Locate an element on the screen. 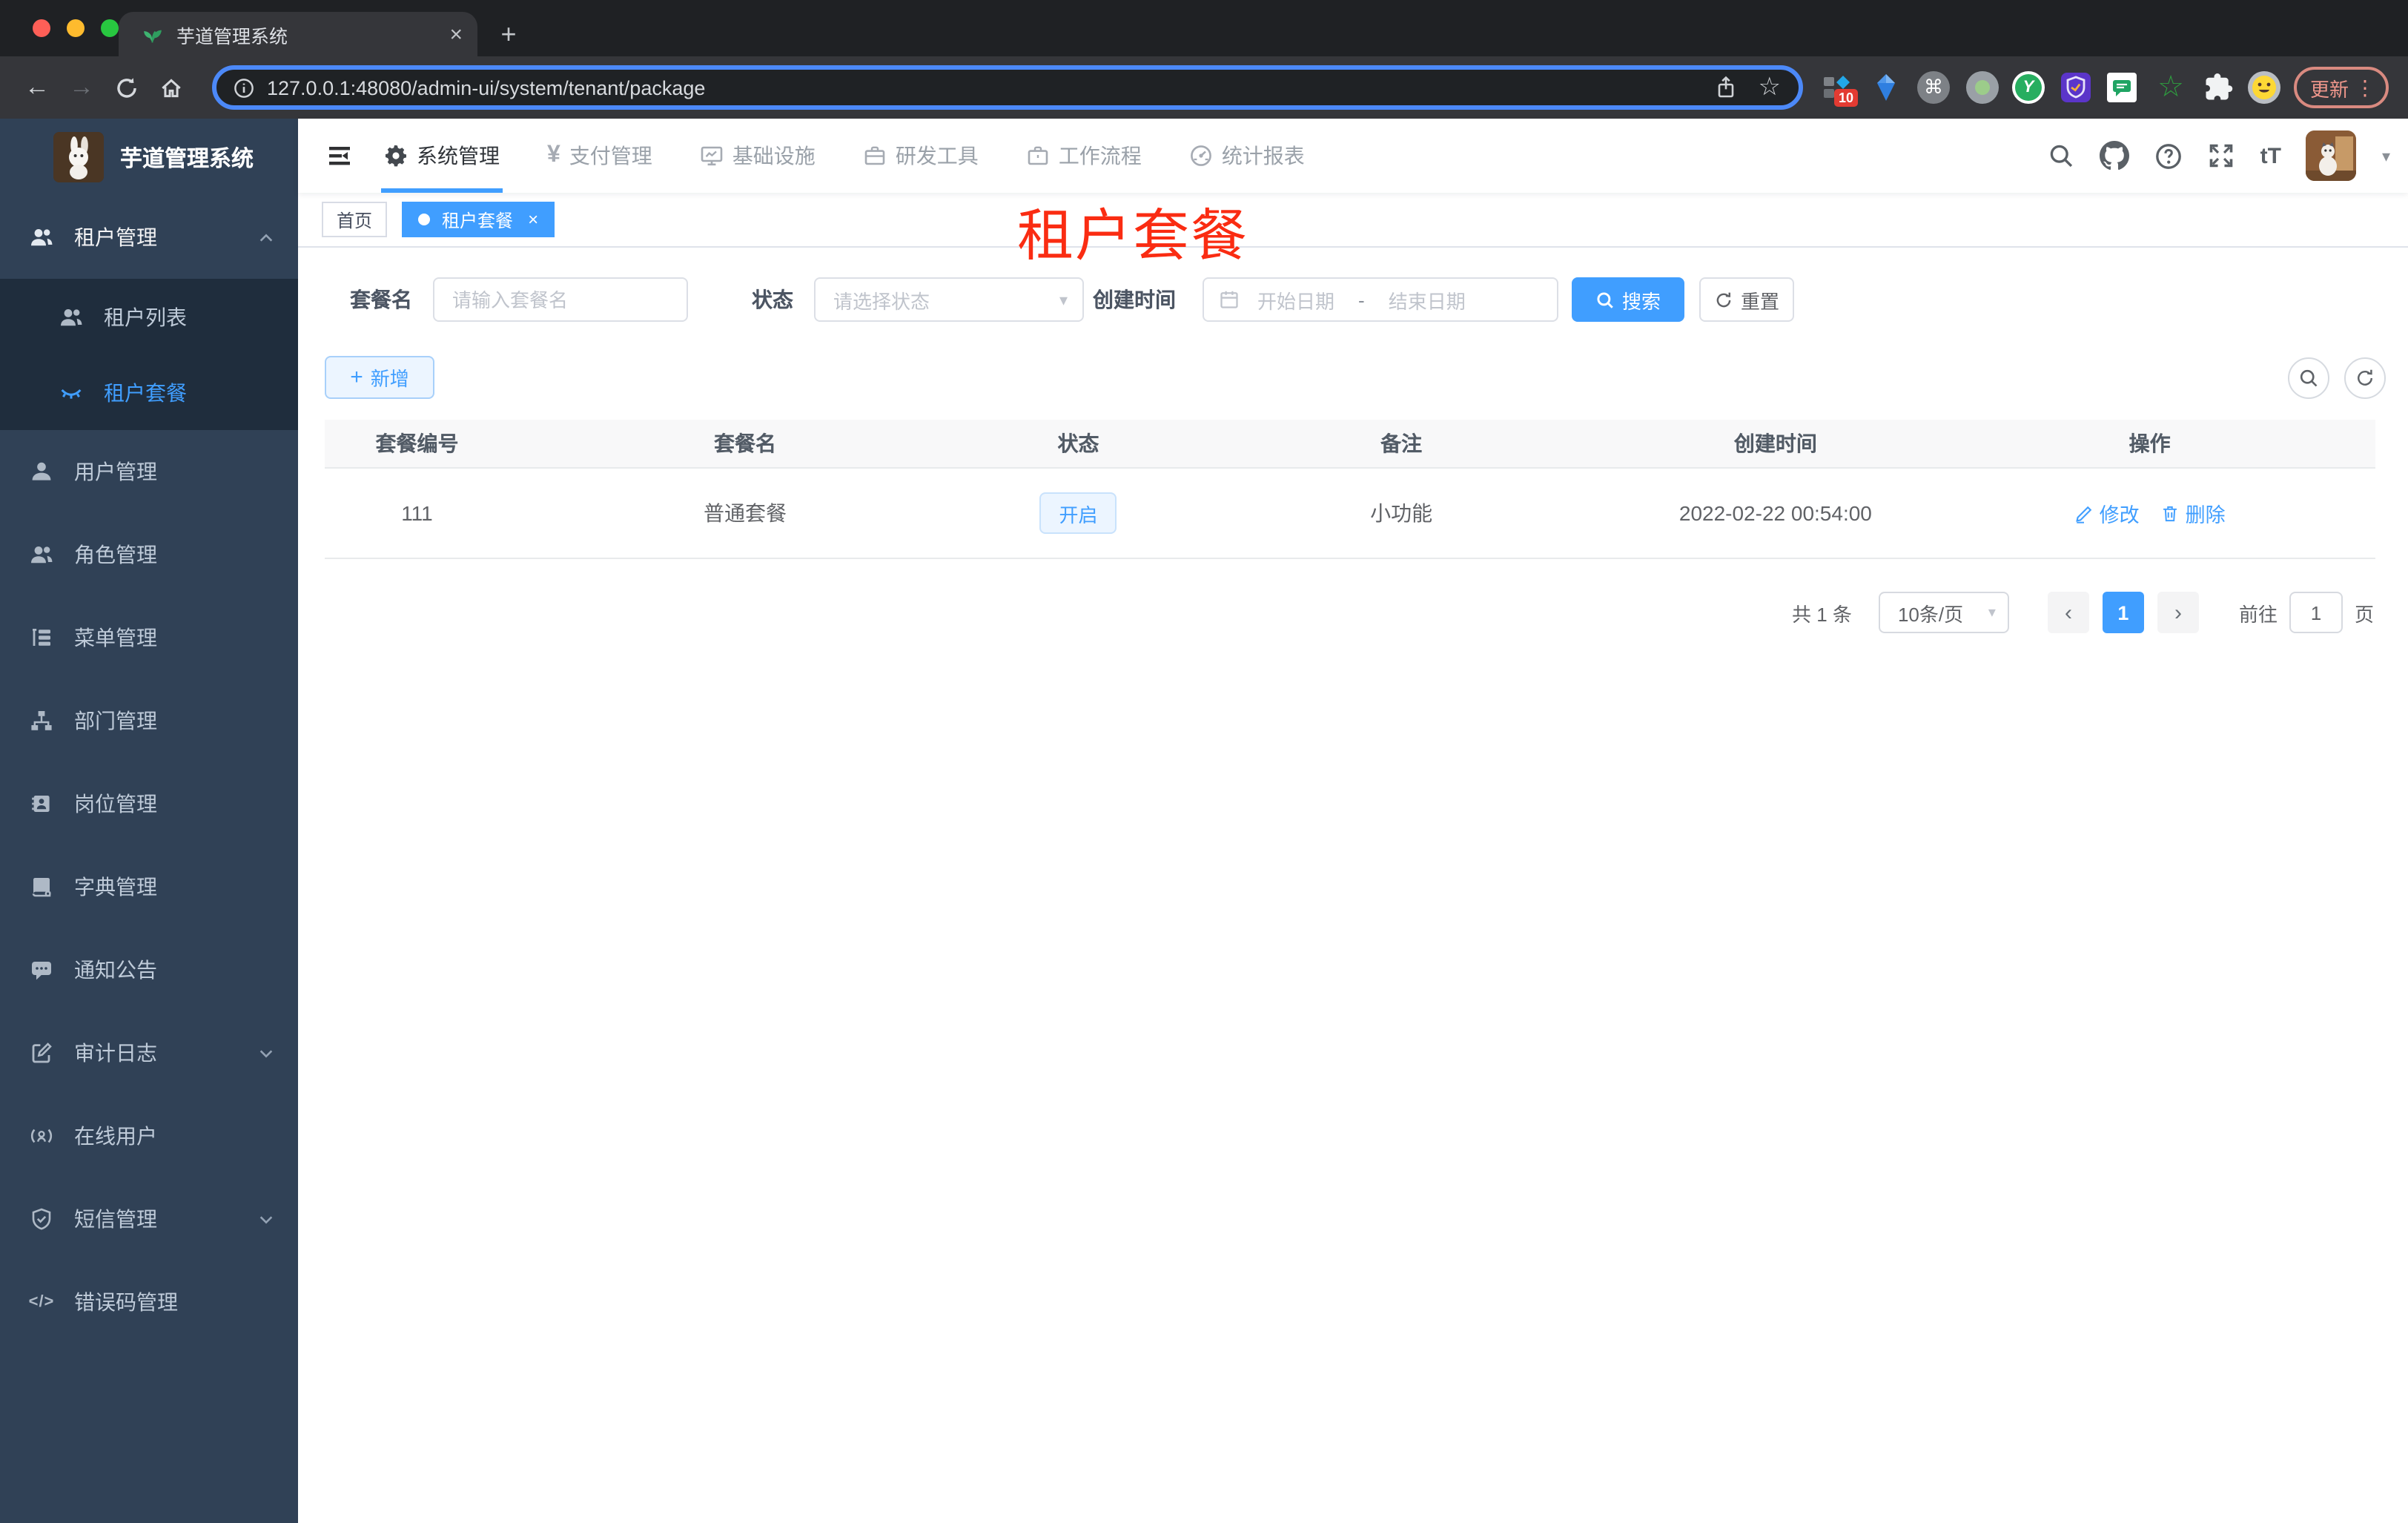  sidebar-item-menu-mgmt: 菜单管理 is located at coordinates (149, 638).